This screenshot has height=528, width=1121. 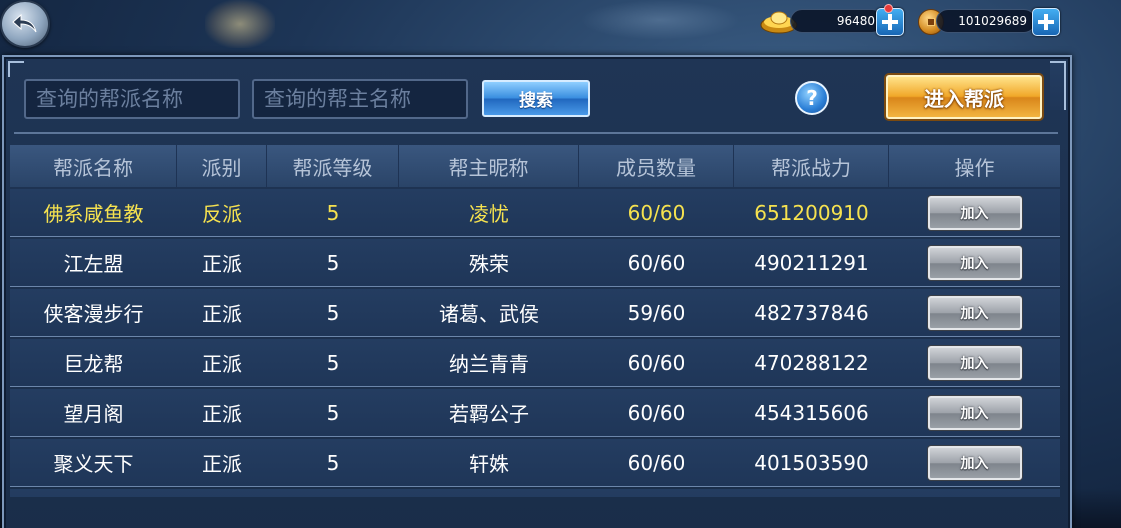 I want to click on background-lantern-glow, so click(x=240, y=24).